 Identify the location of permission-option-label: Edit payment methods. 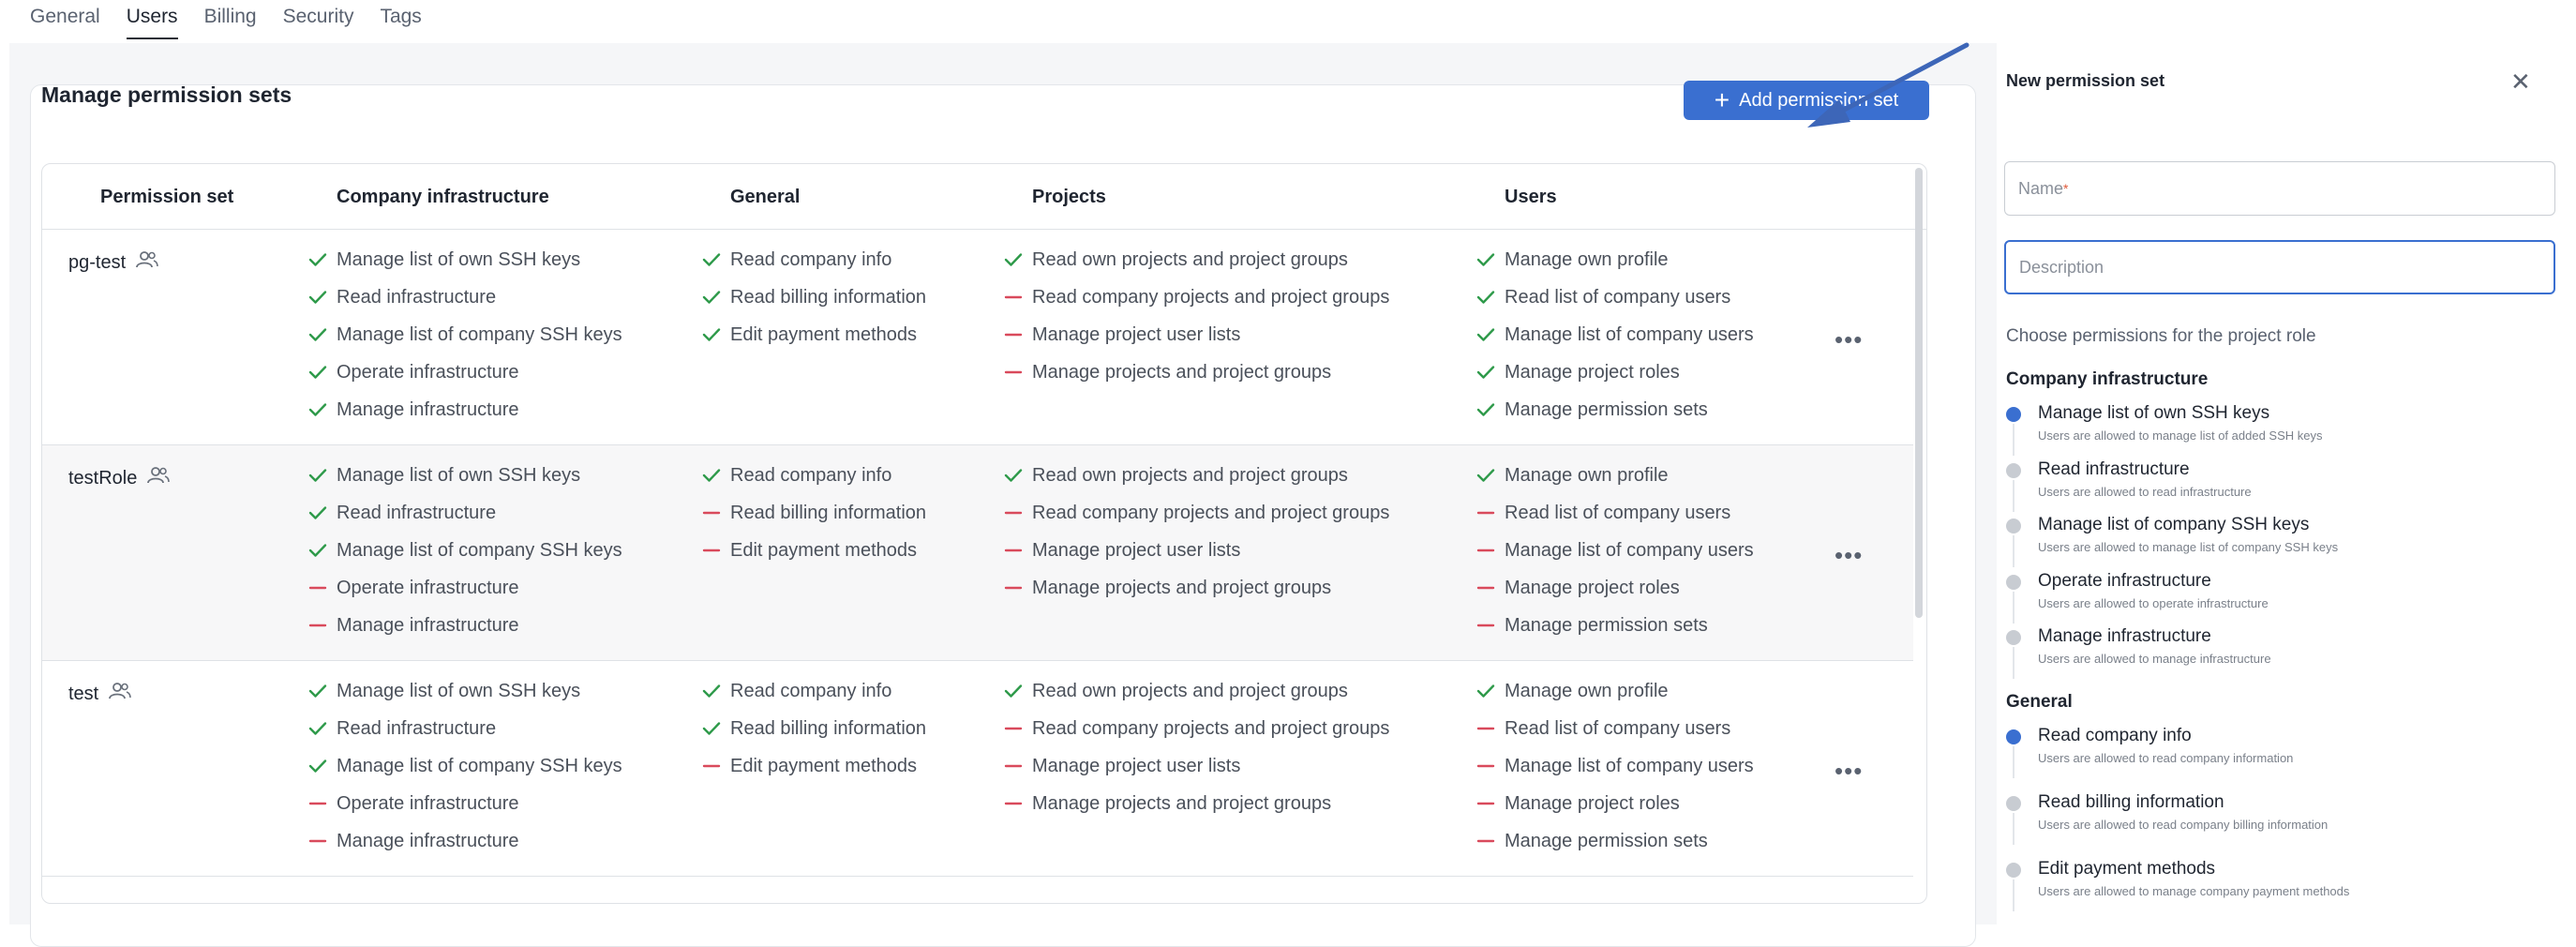
(2127, 868).